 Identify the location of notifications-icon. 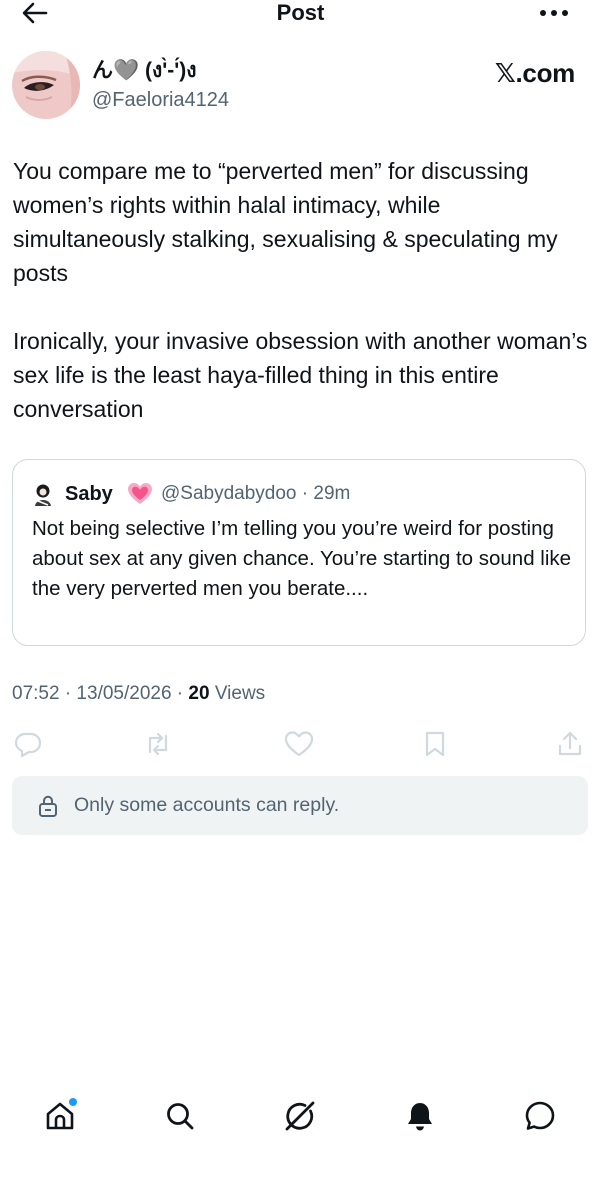
(420, 1117).